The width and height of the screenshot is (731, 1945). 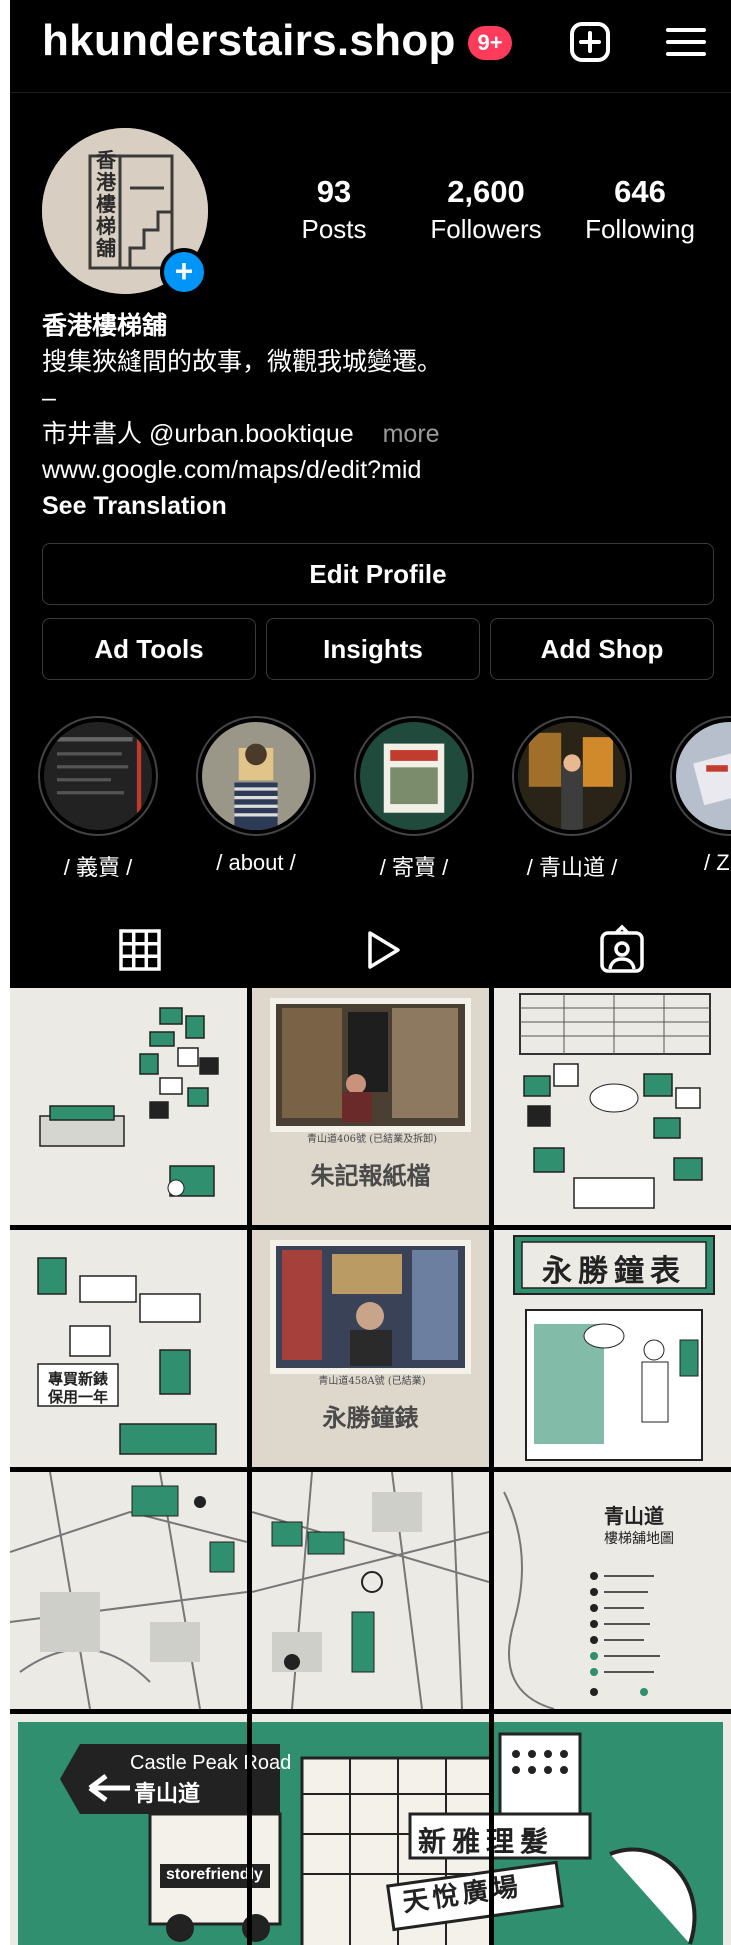 What do you see at coordinates (128, 1348) in the screenshot?
I see `post-thumbnail: 專買新錶 保用一年` at bounding box center [128, 1348].